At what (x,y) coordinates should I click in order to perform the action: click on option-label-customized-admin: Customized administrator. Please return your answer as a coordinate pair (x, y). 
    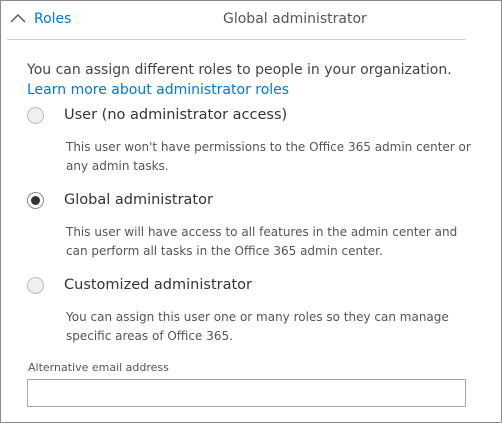
    Looking at the image, I should click on (158, 285).